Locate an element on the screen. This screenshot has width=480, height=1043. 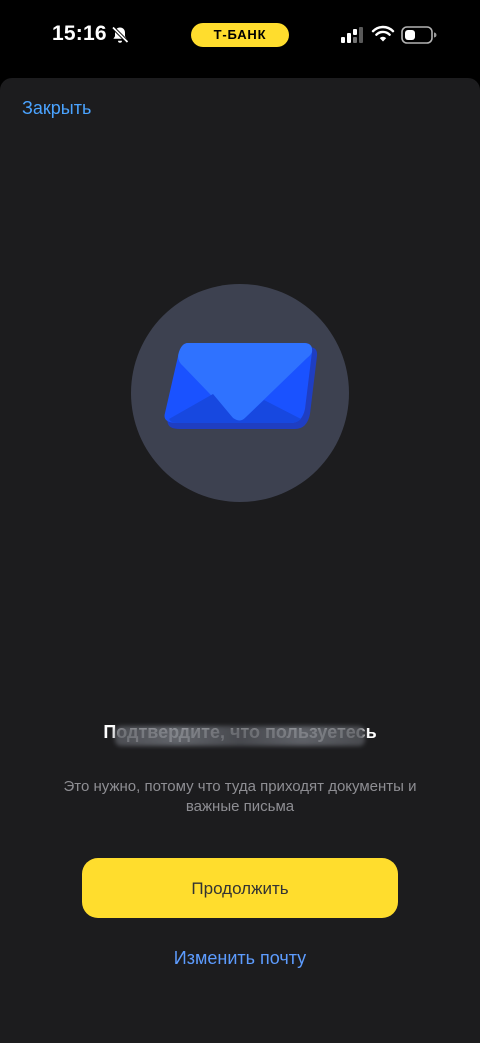
email-address-blurred is located at coordinates (240, 736).